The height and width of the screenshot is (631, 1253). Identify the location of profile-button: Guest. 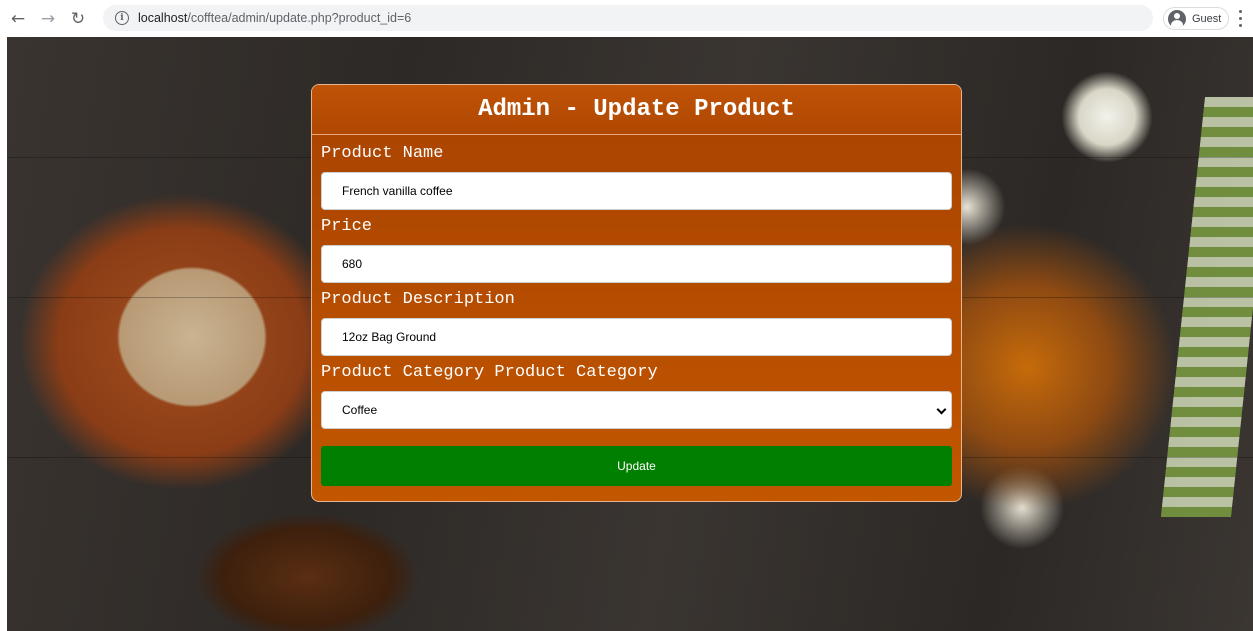
(1196, 18).